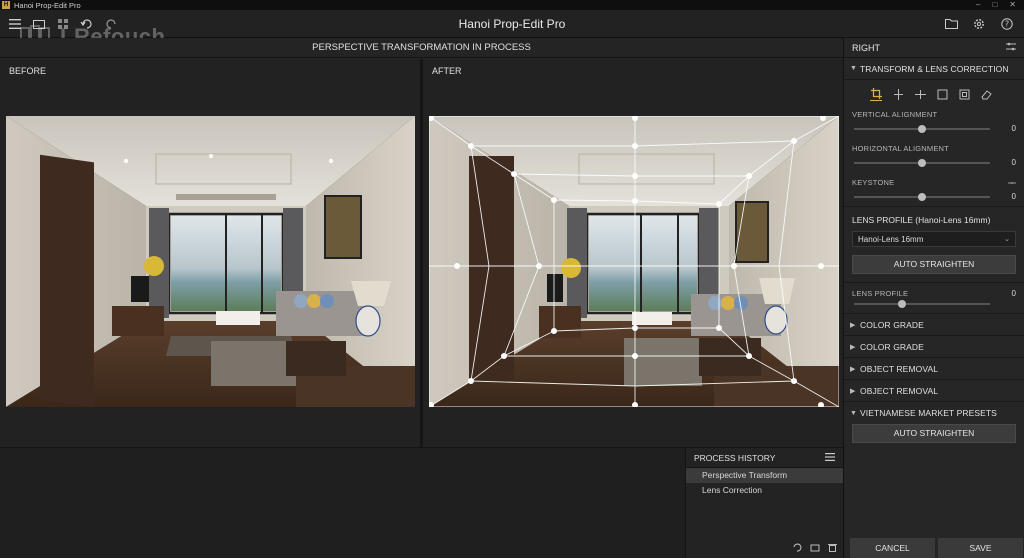  What do you see at coordinates (815, 548) in the screenshot?
I see `snapshot-icon` at bounding box center [815, 548].